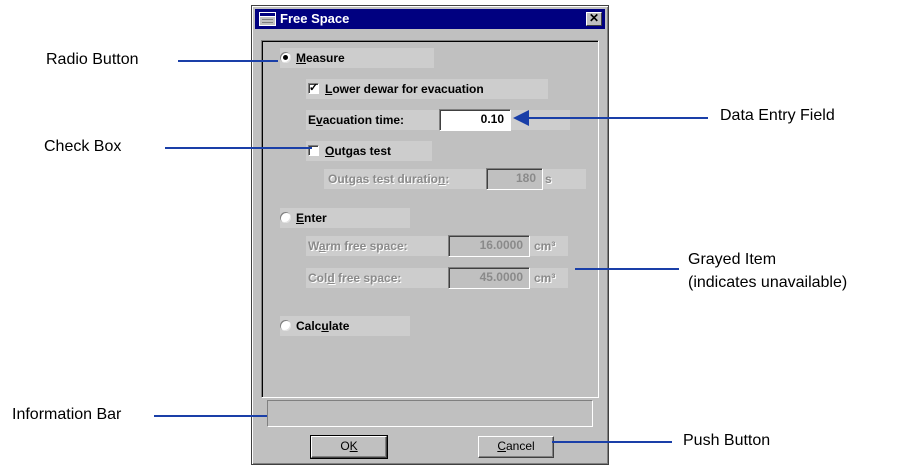 The image size is (908, 467). Describe the element at coordinates (455, 179) in the screenshot. I see `outgas-duration-row: Outgas test duration: s` at that location.